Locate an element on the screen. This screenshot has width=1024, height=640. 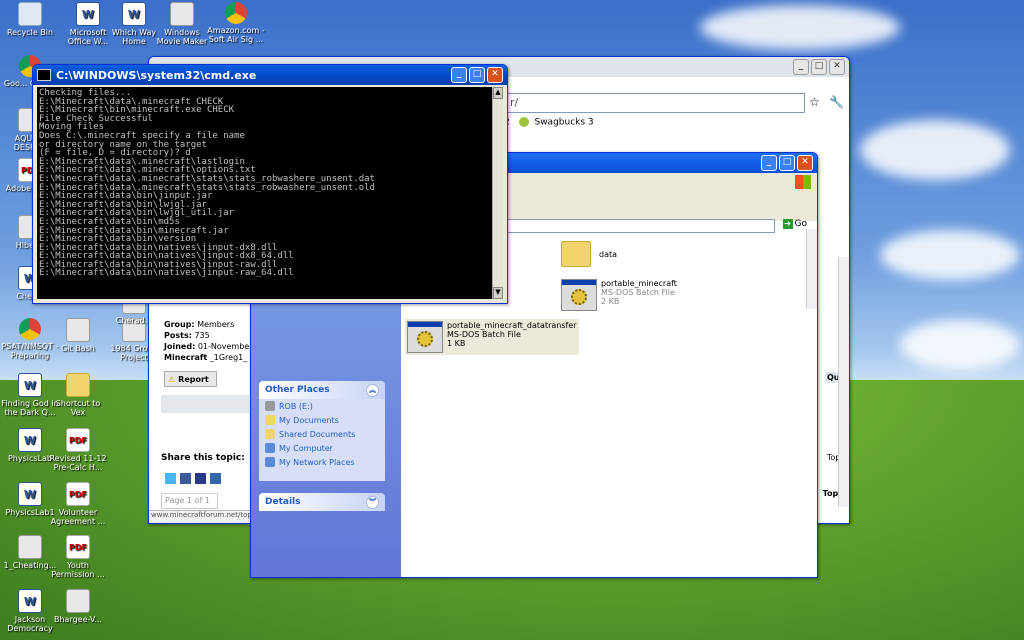
desktop-icon: Git Bash is located at coordinates (78, 335).